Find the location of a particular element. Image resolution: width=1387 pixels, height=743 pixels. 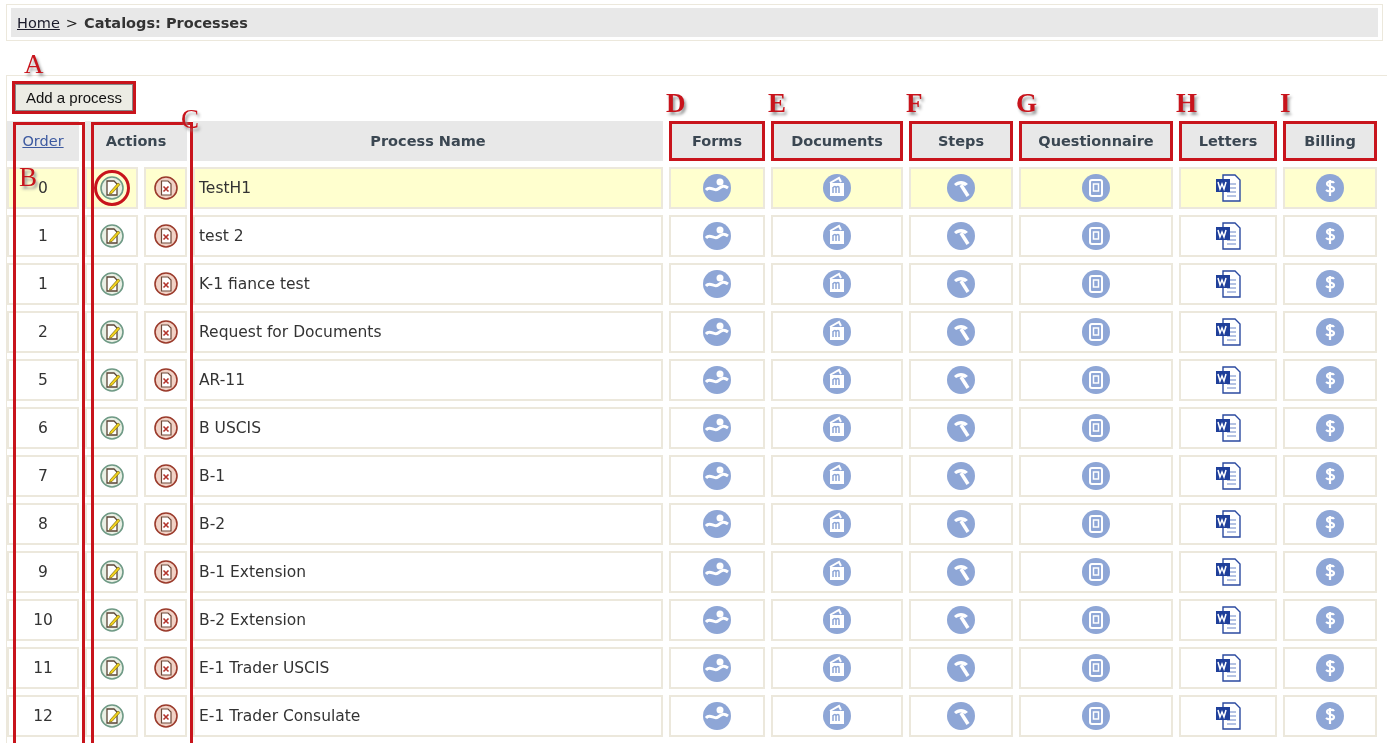

order-sort-link: Order is located at coordinates (43, 141).